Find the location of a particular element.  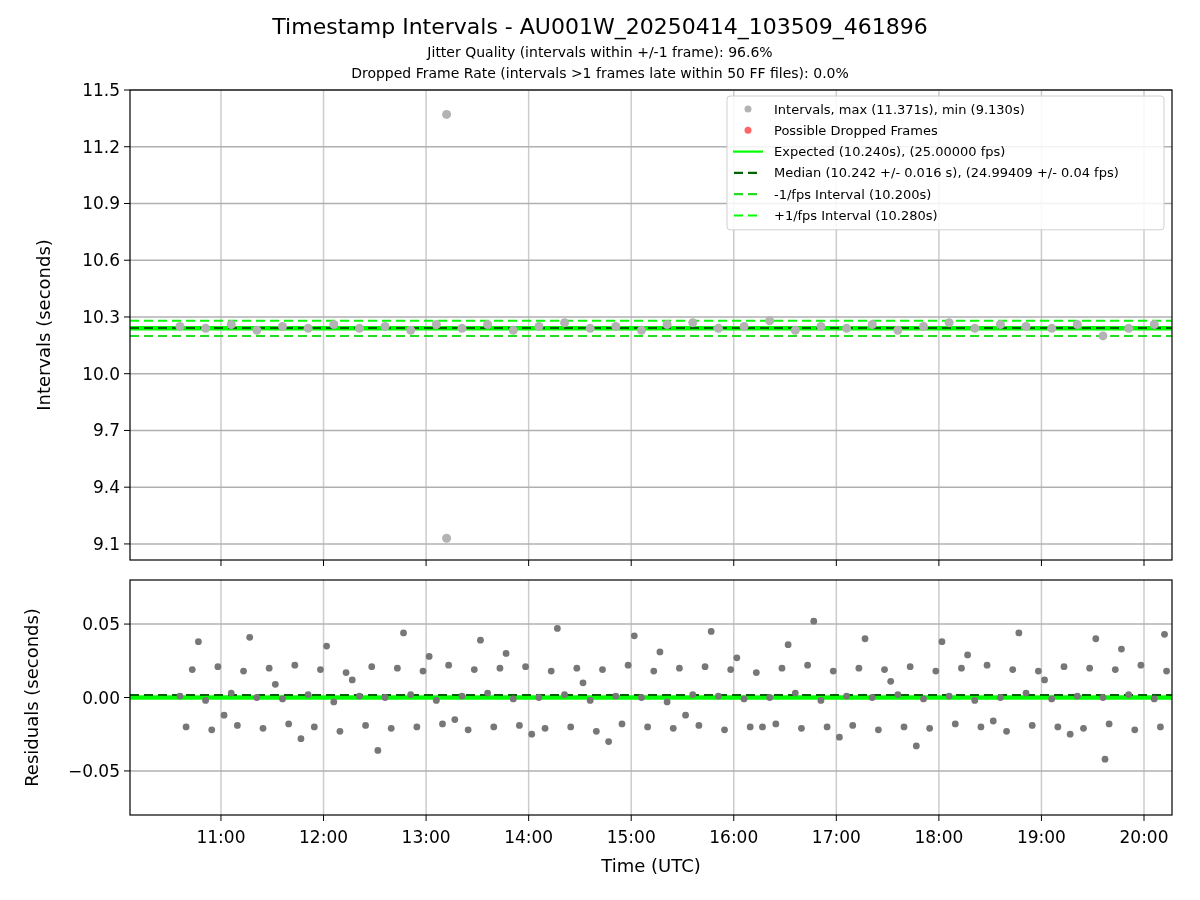

tick-label: 14:00 is located at coordinates (529, 837).